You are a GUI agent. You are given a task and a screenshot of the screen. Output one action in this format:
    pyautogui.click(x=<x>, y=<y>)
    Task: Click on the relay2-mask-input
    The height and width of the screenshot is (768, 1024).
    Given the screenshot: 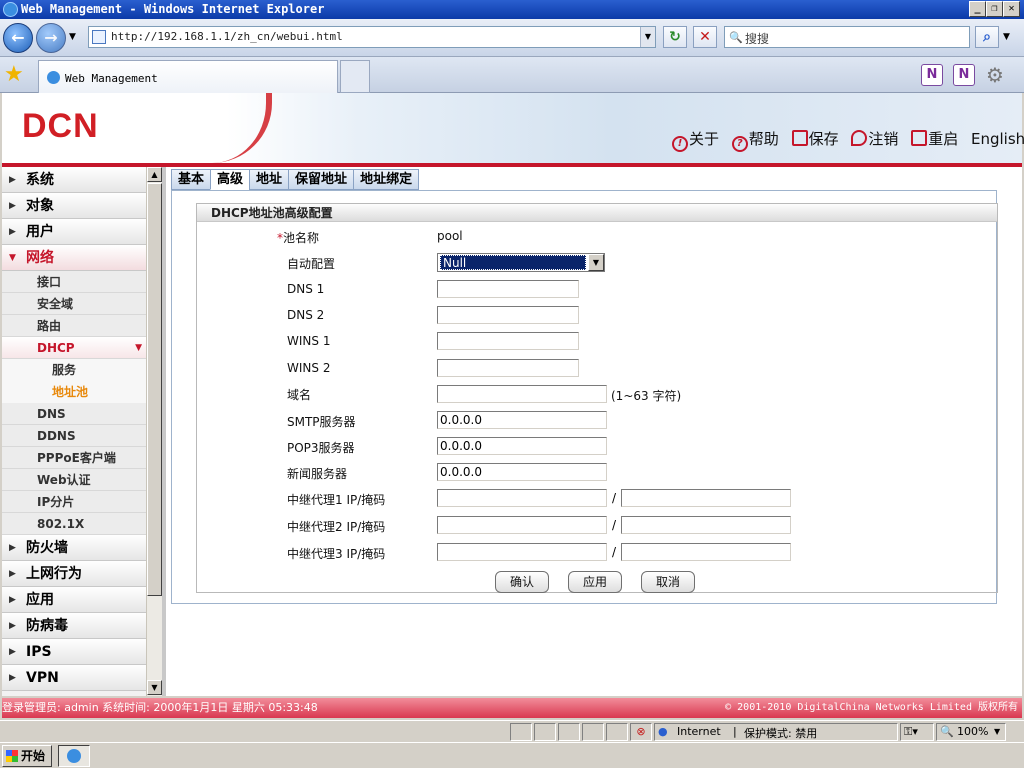 What is the action you would take?
    pyautogui.click(x=706, y=525)
    